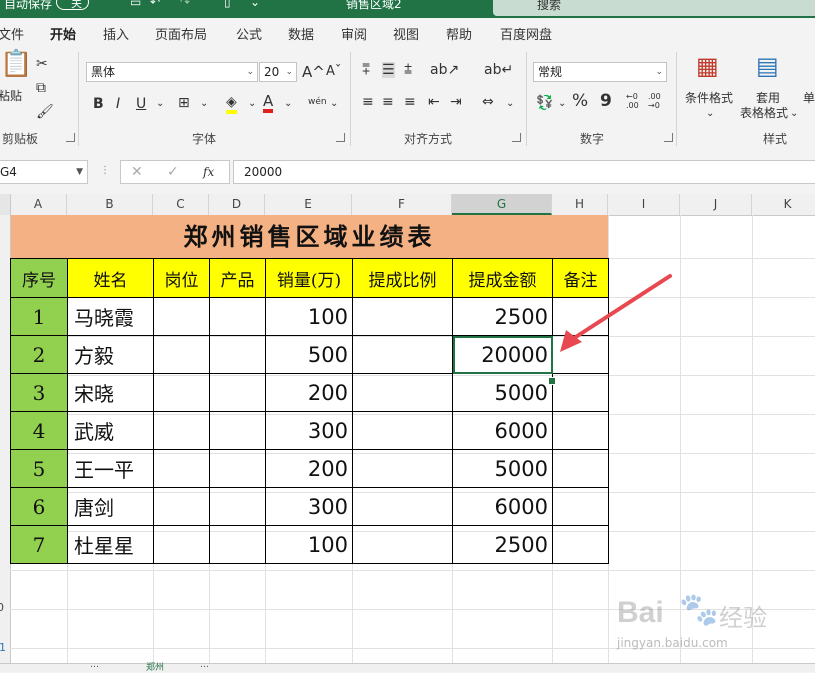 Image resolution: width=815 pixels, height=673 pixels. I want to click on cell-seq: 7, so click(39, 544).